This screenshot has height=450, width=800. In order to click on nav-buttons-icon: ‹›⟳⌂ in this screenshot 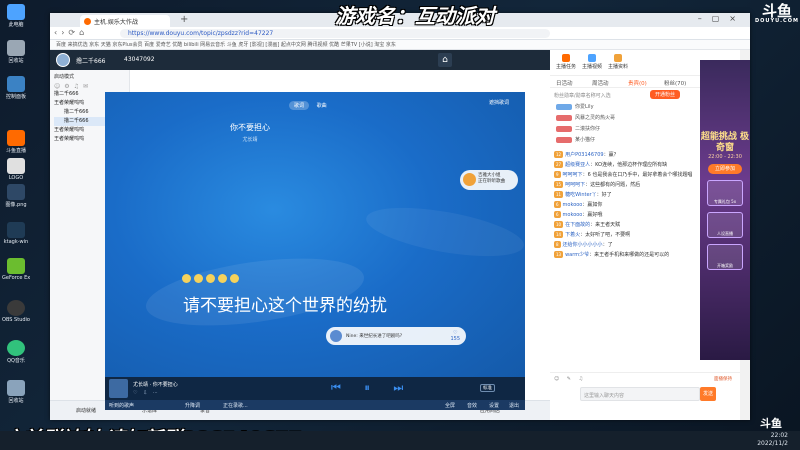, I will do `click(71, 32)`.